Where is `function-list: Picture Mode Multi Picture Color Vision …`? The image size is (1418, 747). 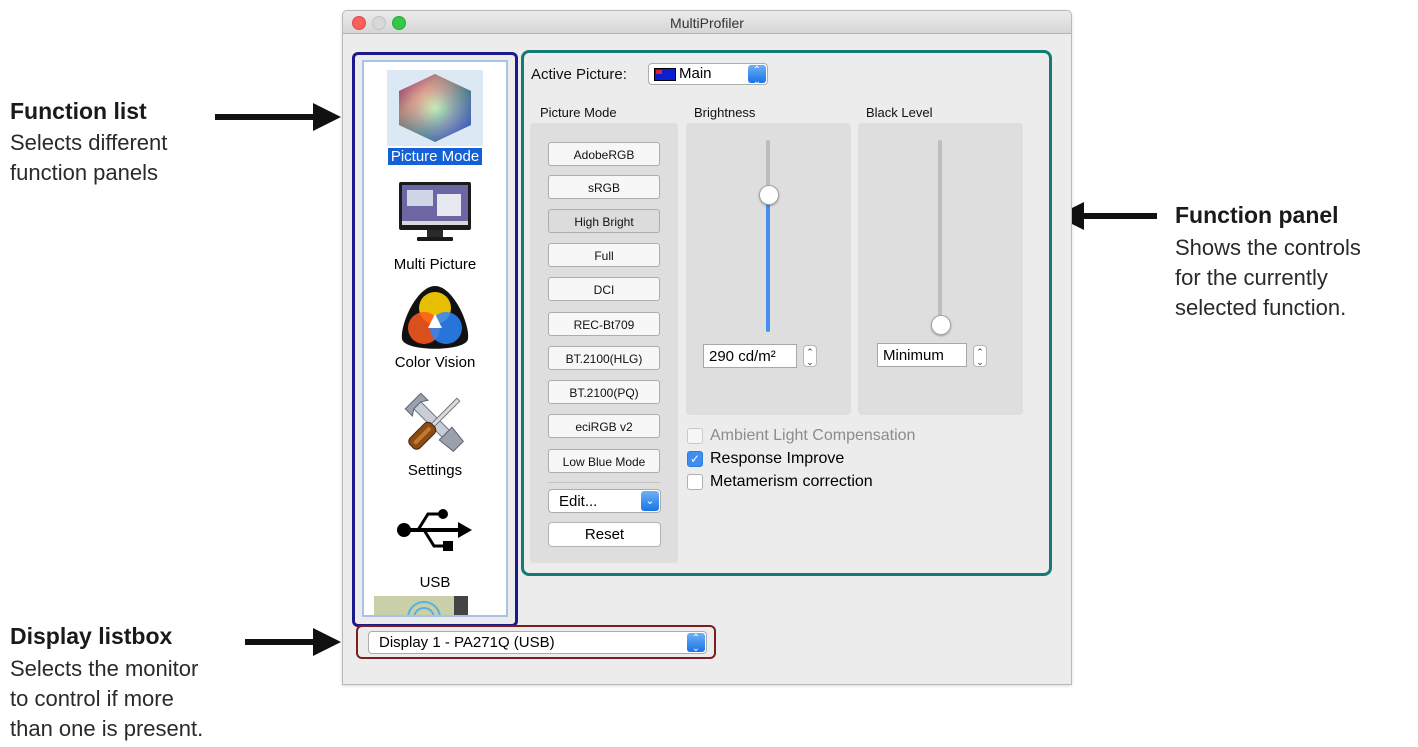
function-list: Picture Mode Multi Picture Color Vision … is located at coordinates (435, 338).